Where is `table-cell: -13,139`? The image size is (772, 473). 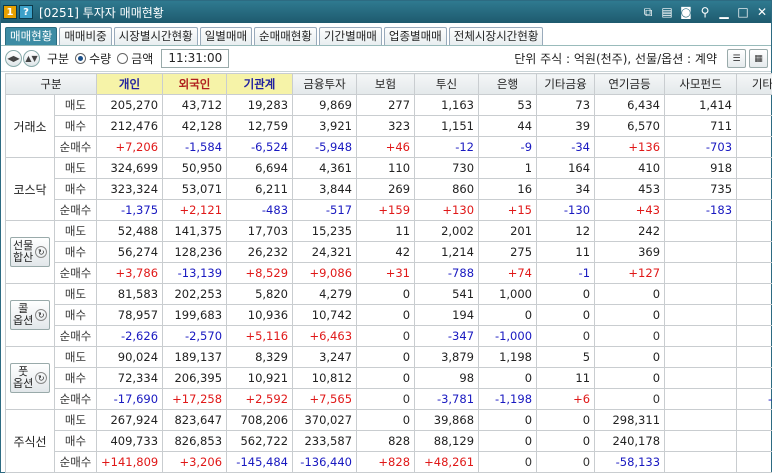
table-cell: -13,139 is located at coordinates (195, 273).